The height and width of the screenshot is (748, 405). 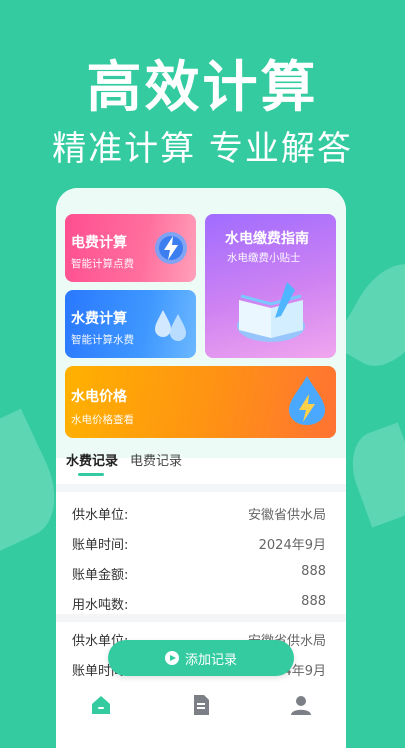 I want to click on user-icon, so click(x=301, y=705).